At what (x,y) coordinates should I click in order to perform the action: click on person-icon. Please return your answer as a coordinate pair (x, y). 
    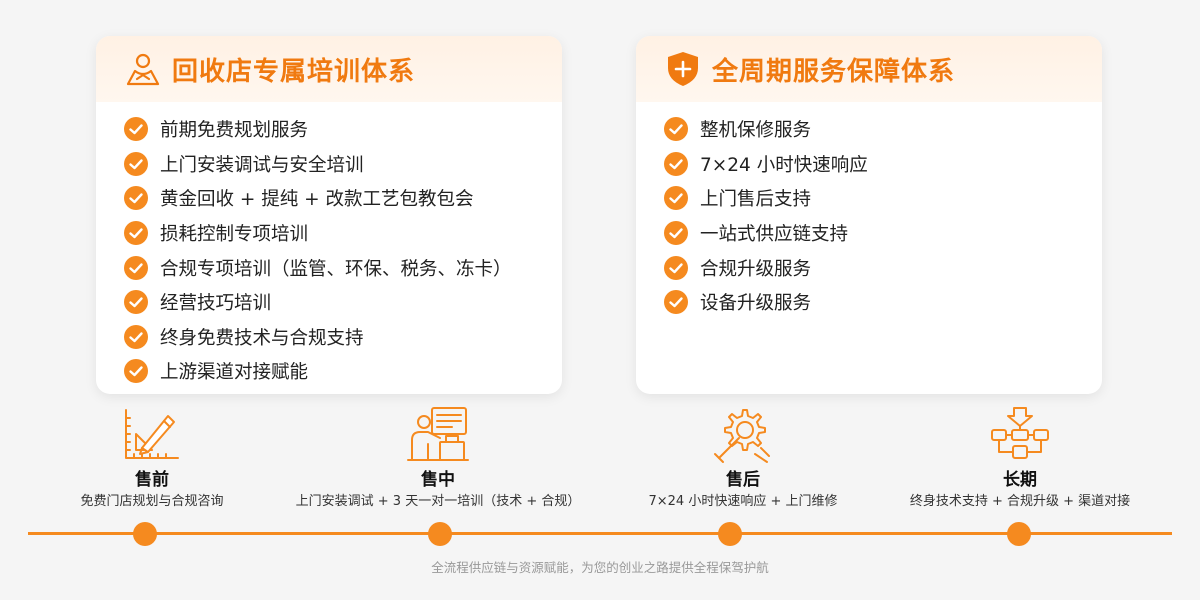
    Looking at the image, I should click on (143, 69).